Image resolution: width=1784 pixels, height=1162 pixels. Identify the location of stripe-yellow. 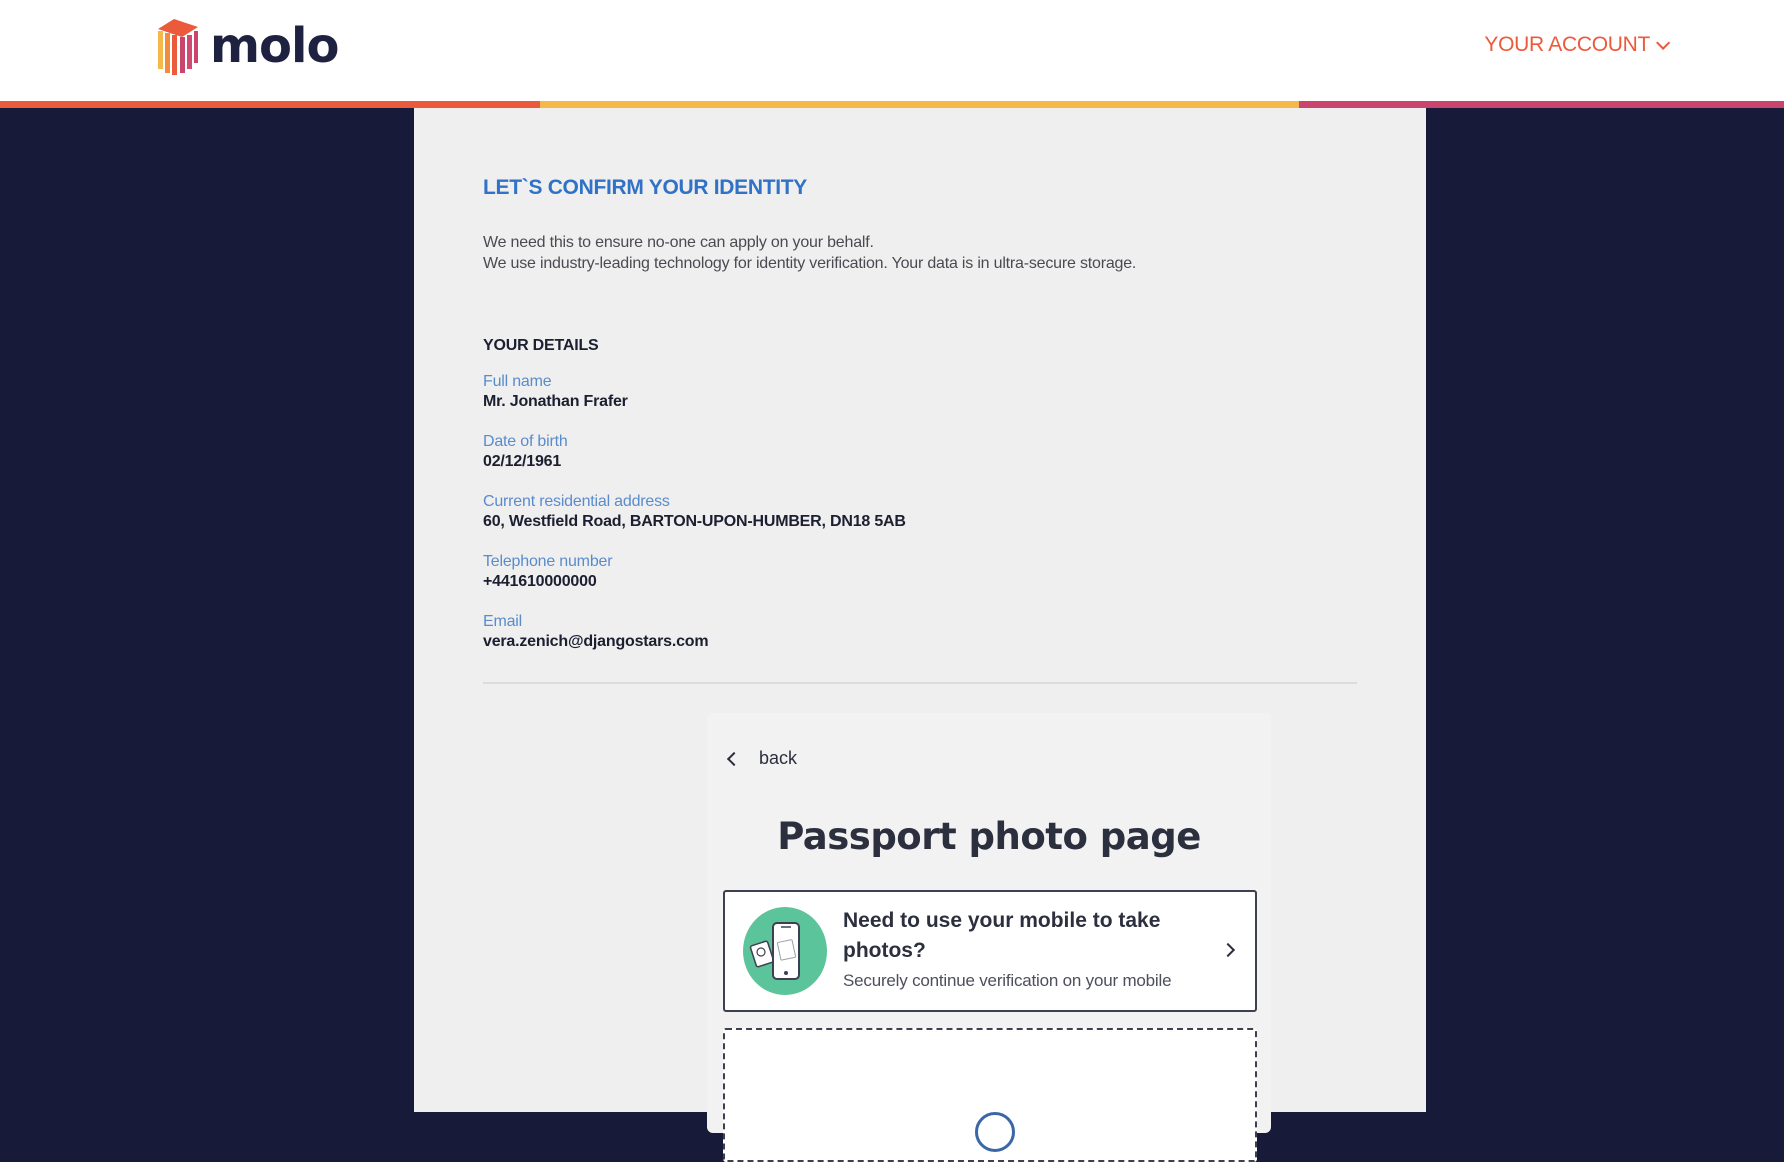
(919, 104).